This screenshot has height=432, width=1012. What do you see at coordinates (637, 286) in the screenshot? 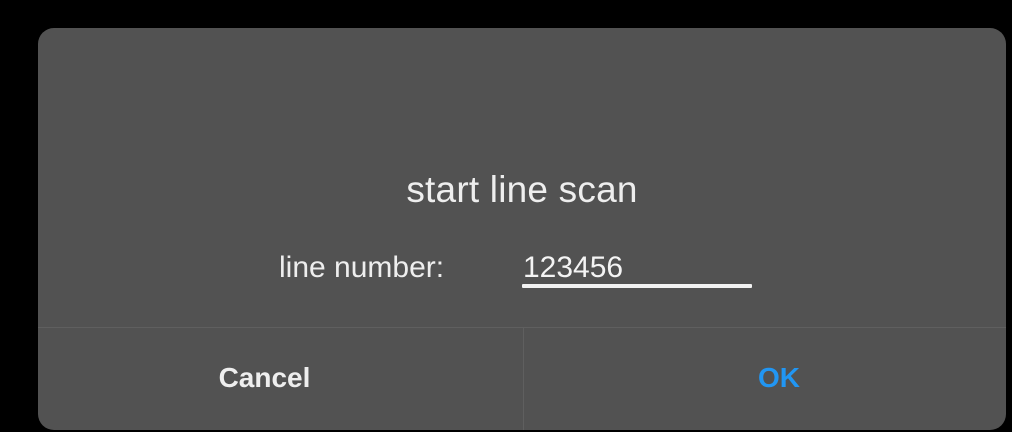
I see `line-number-input-underline` at bounding box center [637, 286].